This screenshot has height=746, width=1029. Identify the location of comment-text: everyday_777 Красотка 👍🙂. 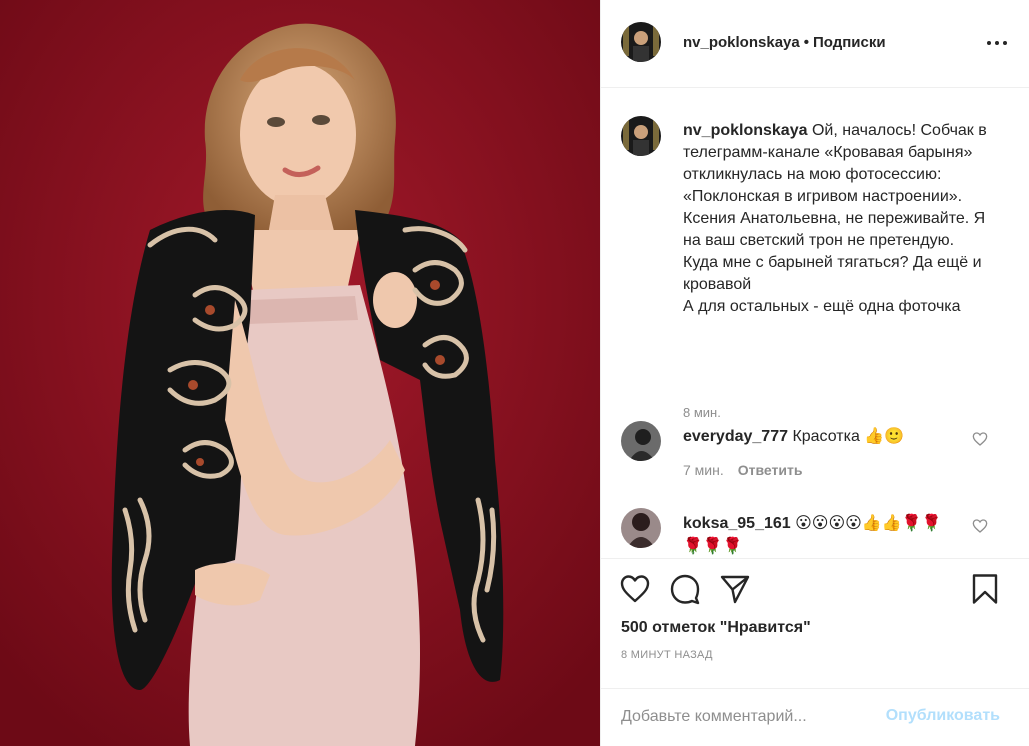
(823, 436).